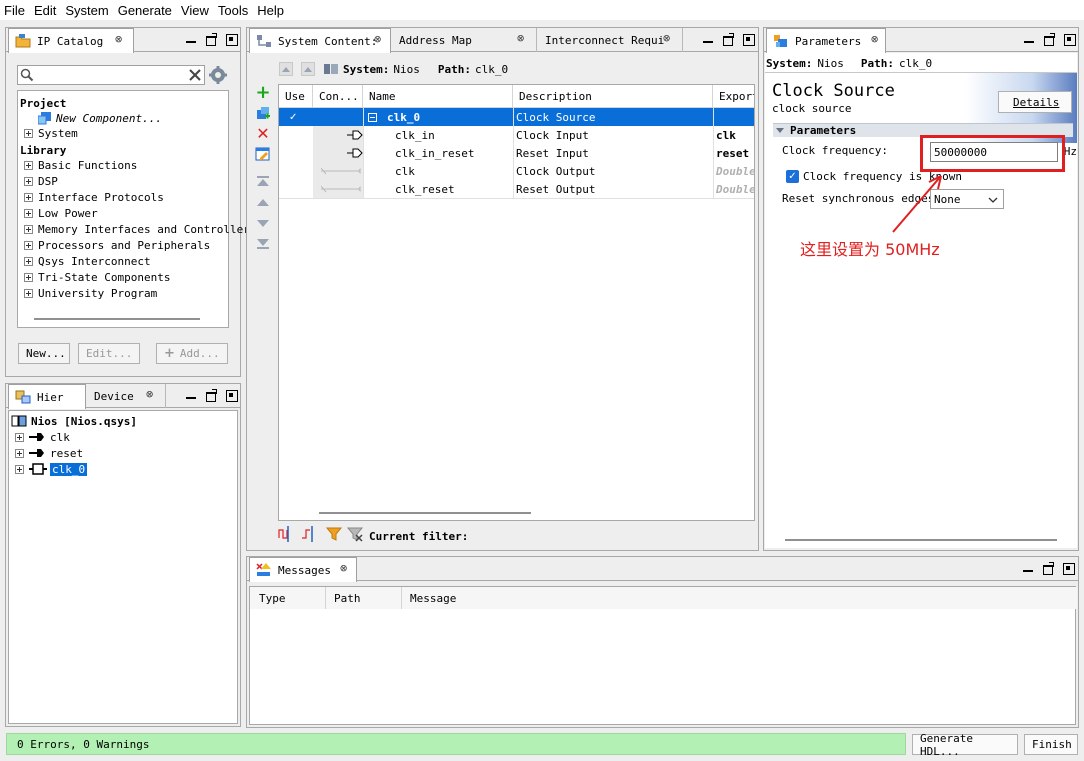 The height and width of the screenshot is (761, 1084). Describe the element at coordinates (271, 10) in the screenshot. I see `menu-help: Help` at that location.